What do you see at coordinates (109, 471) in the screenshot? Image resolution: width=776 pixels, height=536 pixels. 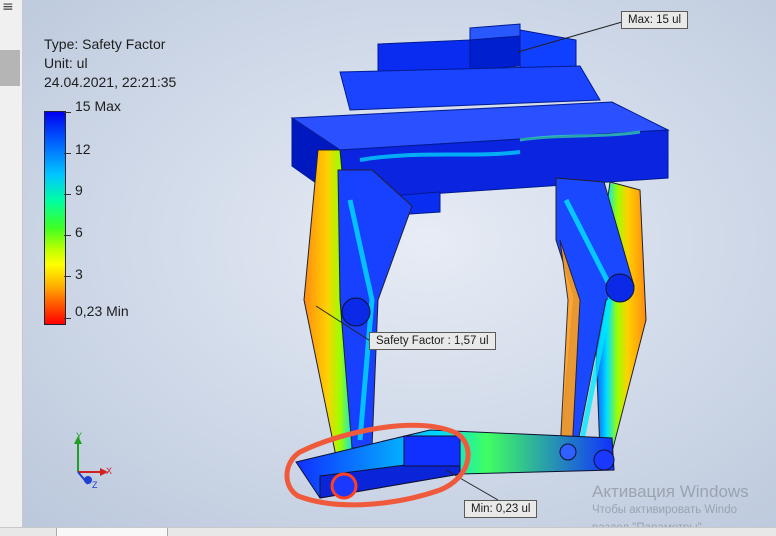 I see `axis-x-label: X` at bounding box center [109, 471].